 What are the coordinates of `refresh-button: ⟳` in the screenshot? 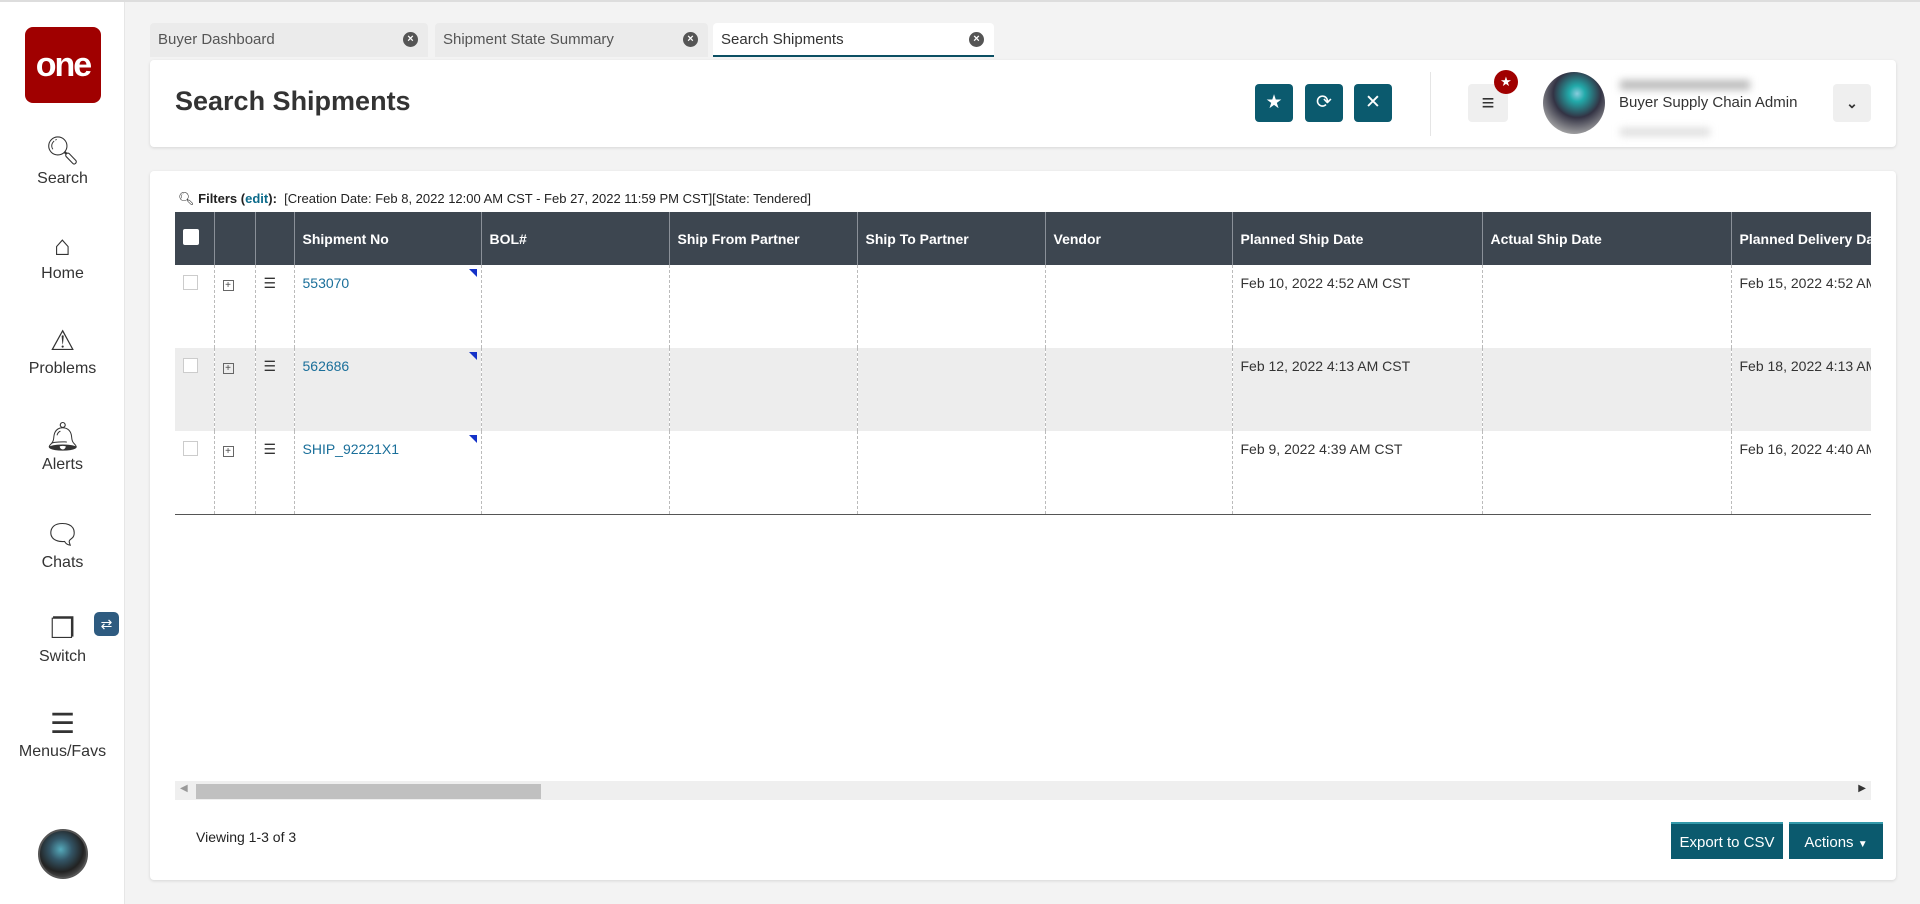 It's located at (1324, 103).